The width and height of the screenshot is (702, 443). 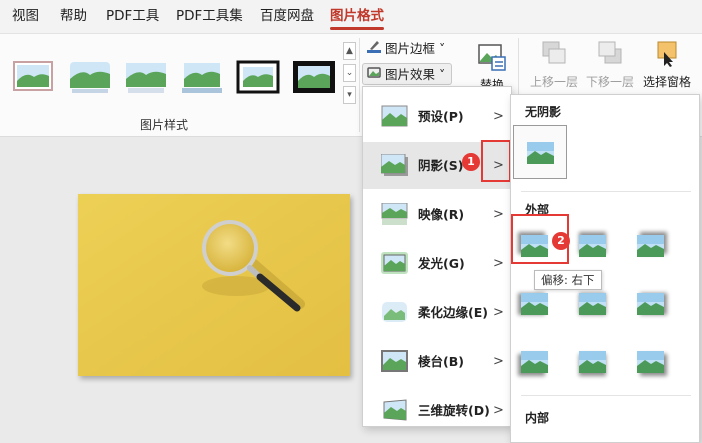 What do you see at coordinates (496, 161) in the screenshot?
I see `highlight-box-shadow-arrow` at bounding box center [496, 161].